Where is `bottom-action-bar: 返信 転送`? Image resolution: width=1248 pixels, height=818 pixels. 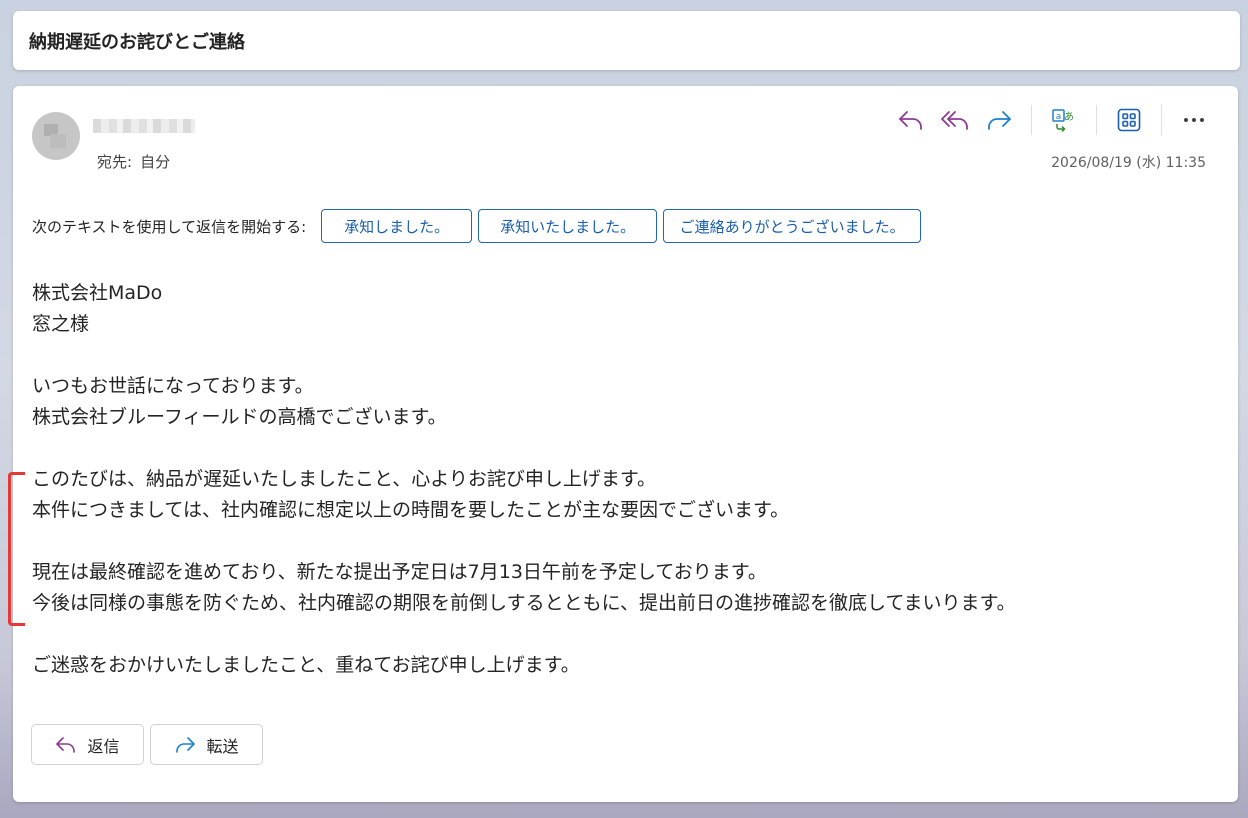 bottom-action-bar: 返信 転送 is located at coordinates (150, 744).